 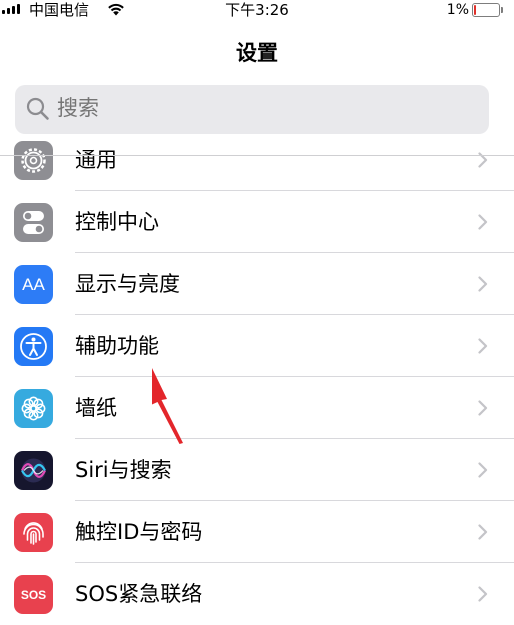 I want to click on fingerprint-icon, so click(x=33, y=532).